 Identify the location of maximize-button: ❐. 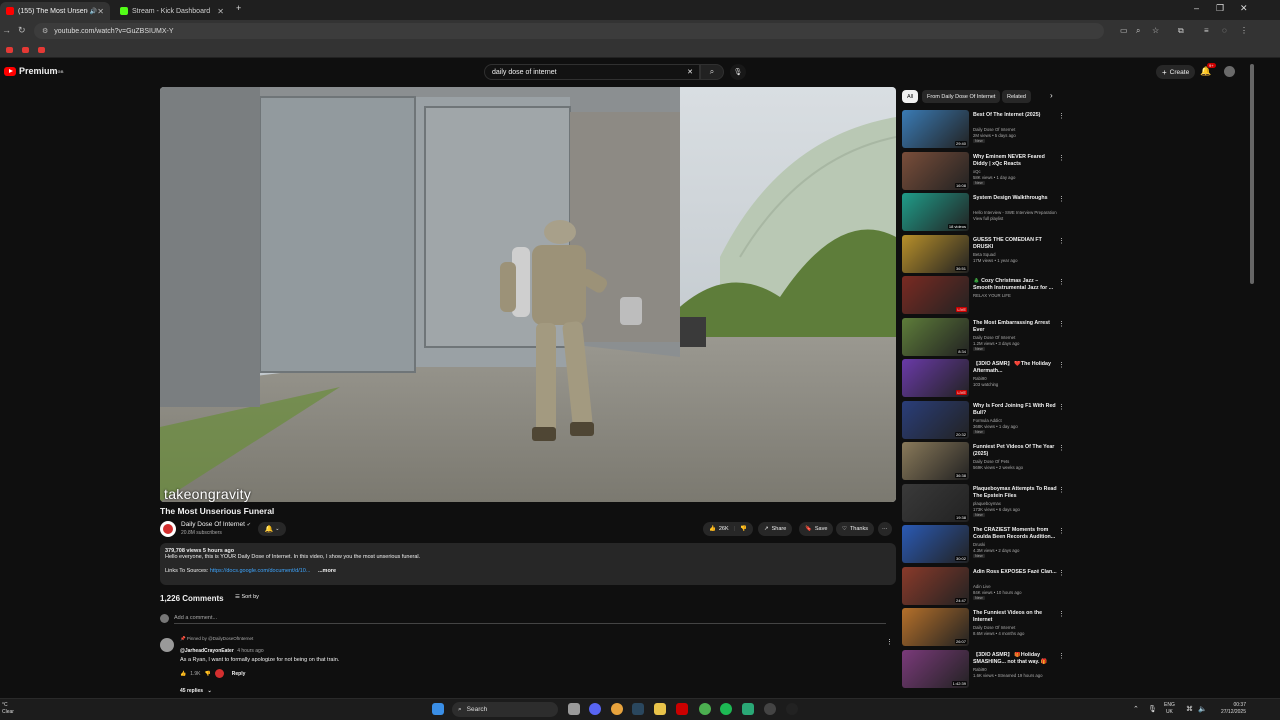
(1220, 8).